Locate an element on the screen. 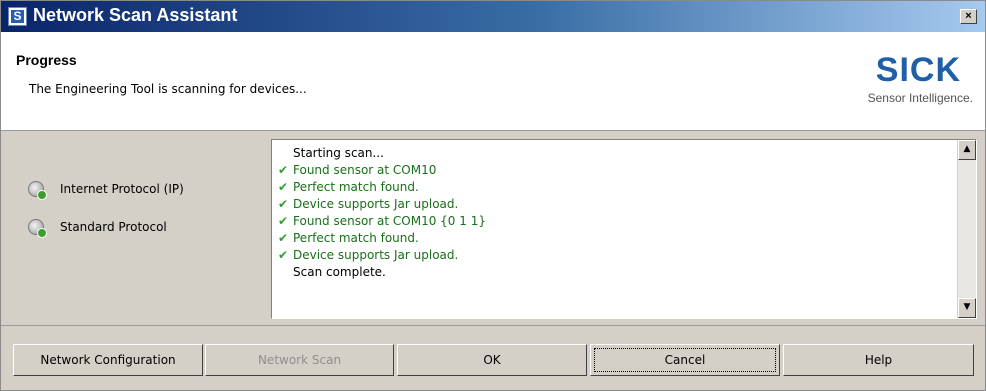 This screenshot has width=986, height=391. network-scan-button: Network Scan is located at coordinates (299, 360).